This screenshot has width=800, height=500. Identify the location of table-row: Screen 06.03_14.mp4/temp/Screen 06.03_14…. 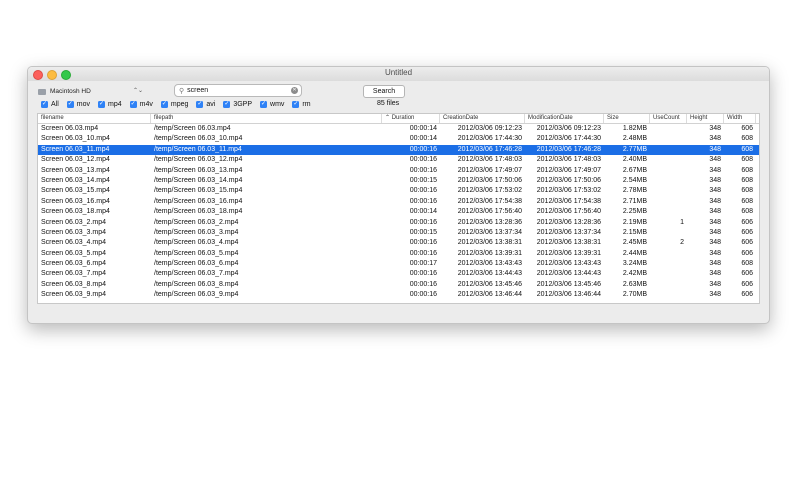
(398, 181).